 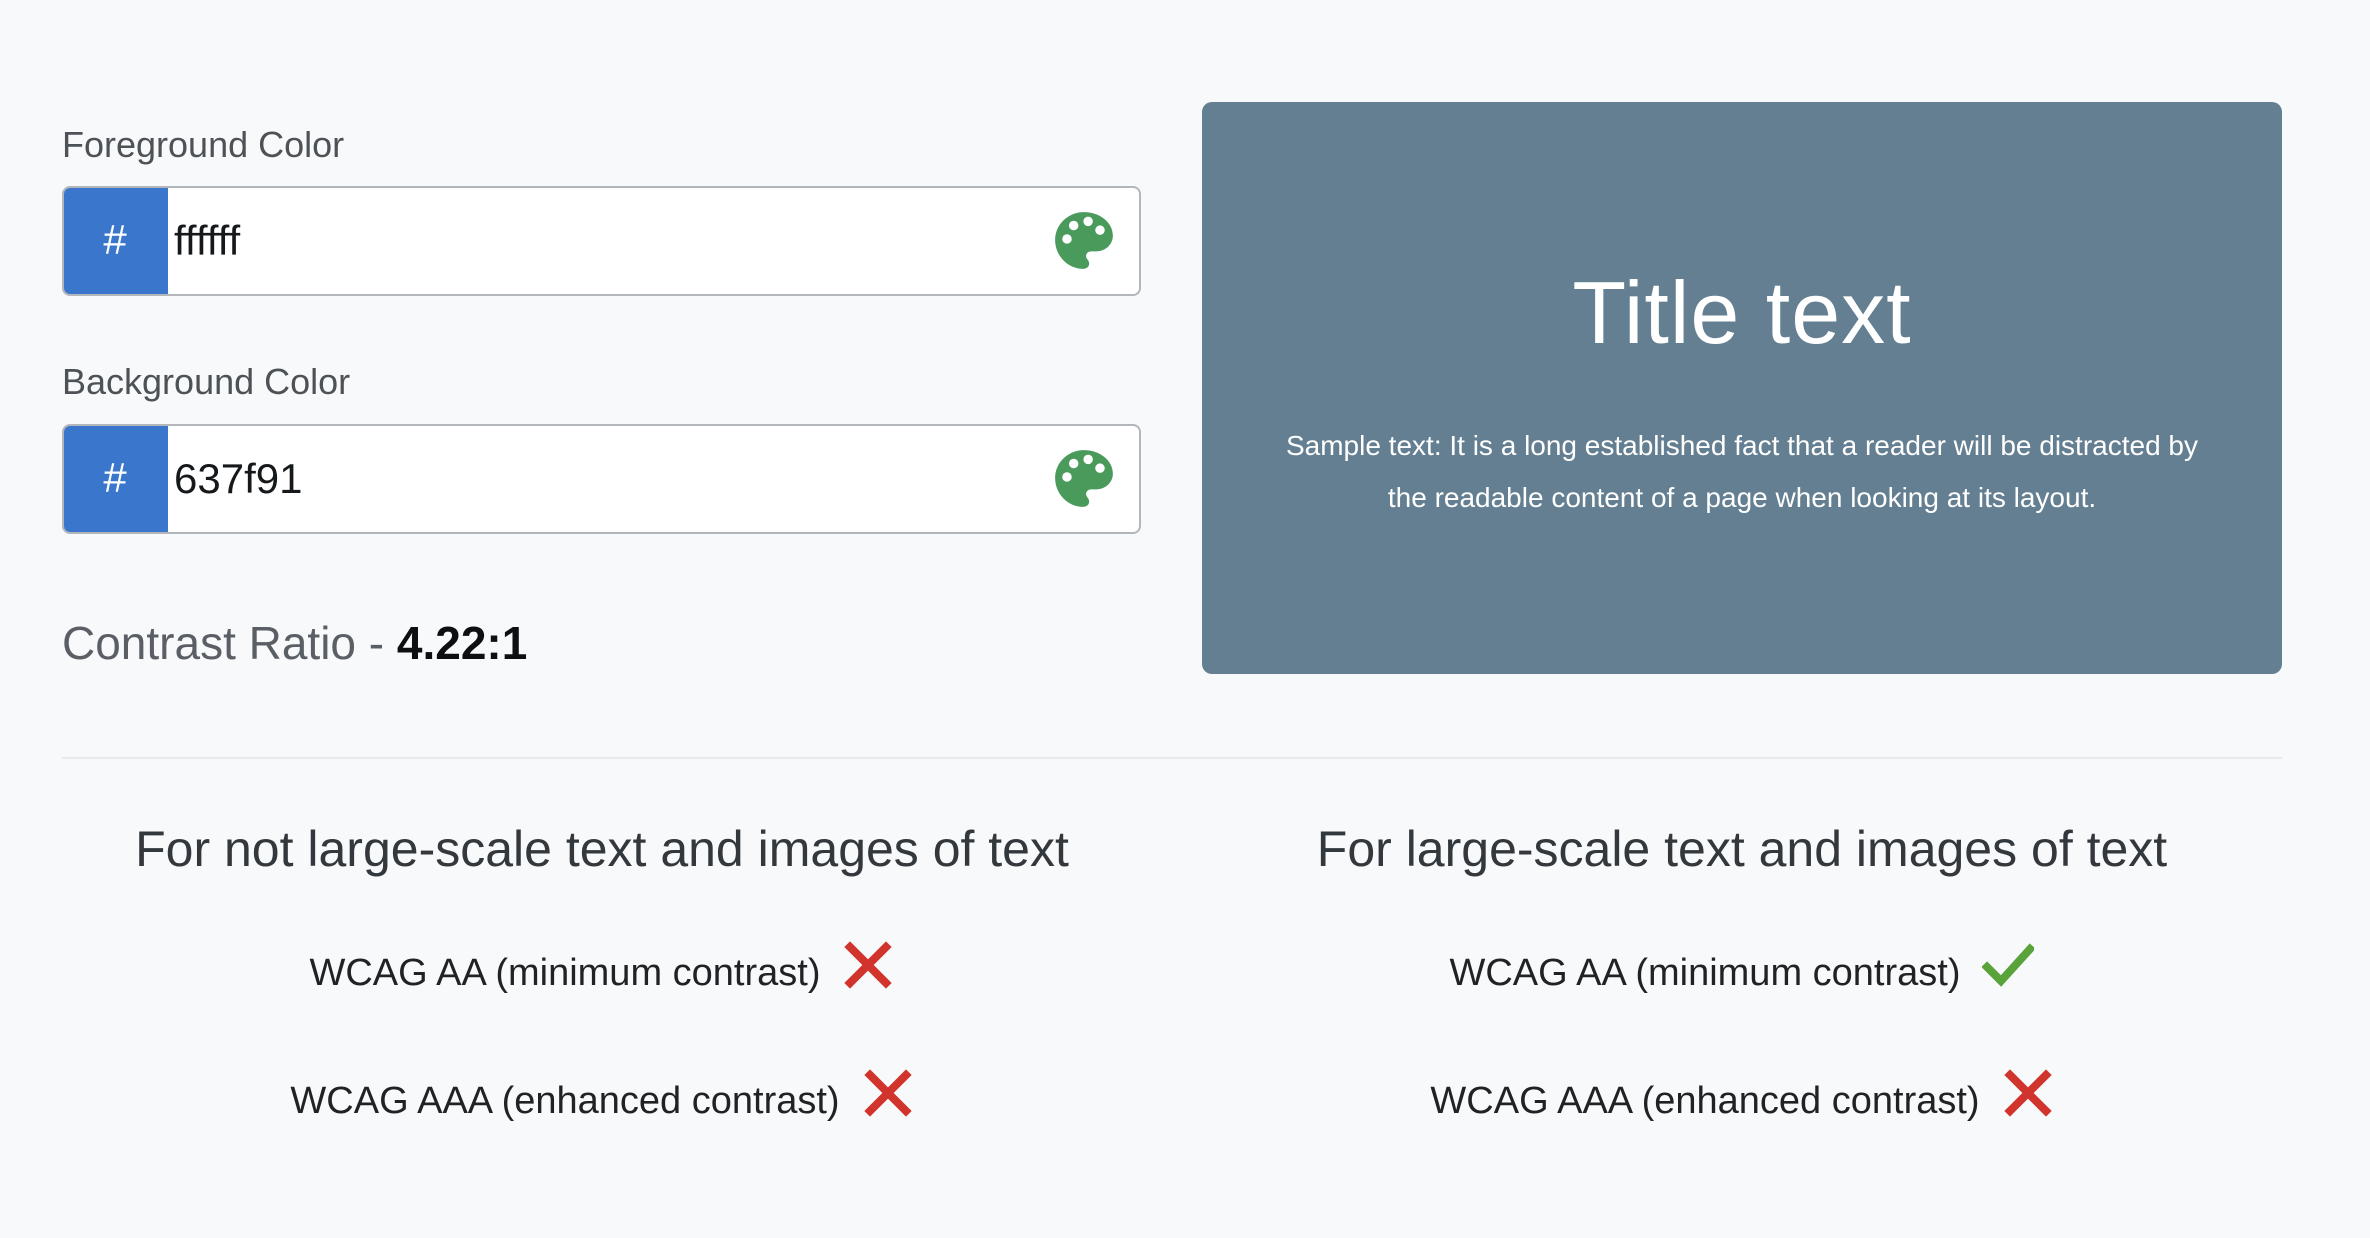 I want to click on normal-aa-result: WCAG AA (minimum contrast), so click(x=602, y=967).